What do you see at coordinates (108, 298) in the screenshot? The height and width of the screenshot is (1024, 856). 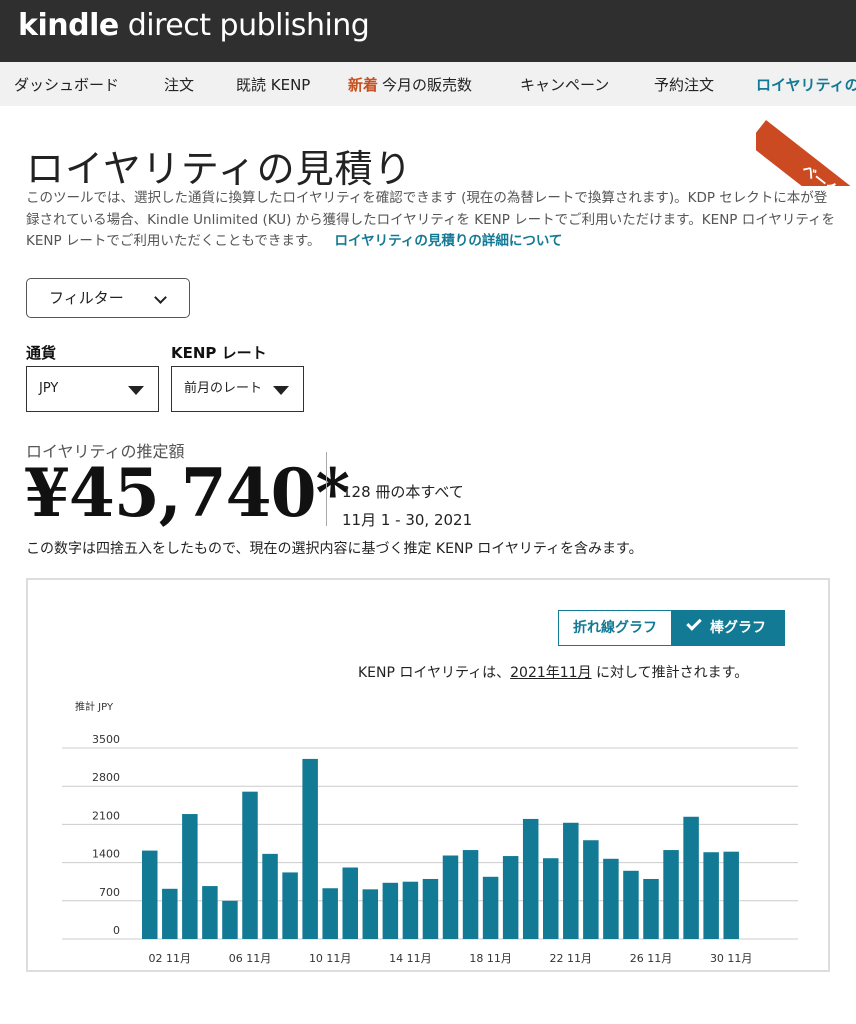 I see `filter-button: フィルター` at bounding box center [108, 298].